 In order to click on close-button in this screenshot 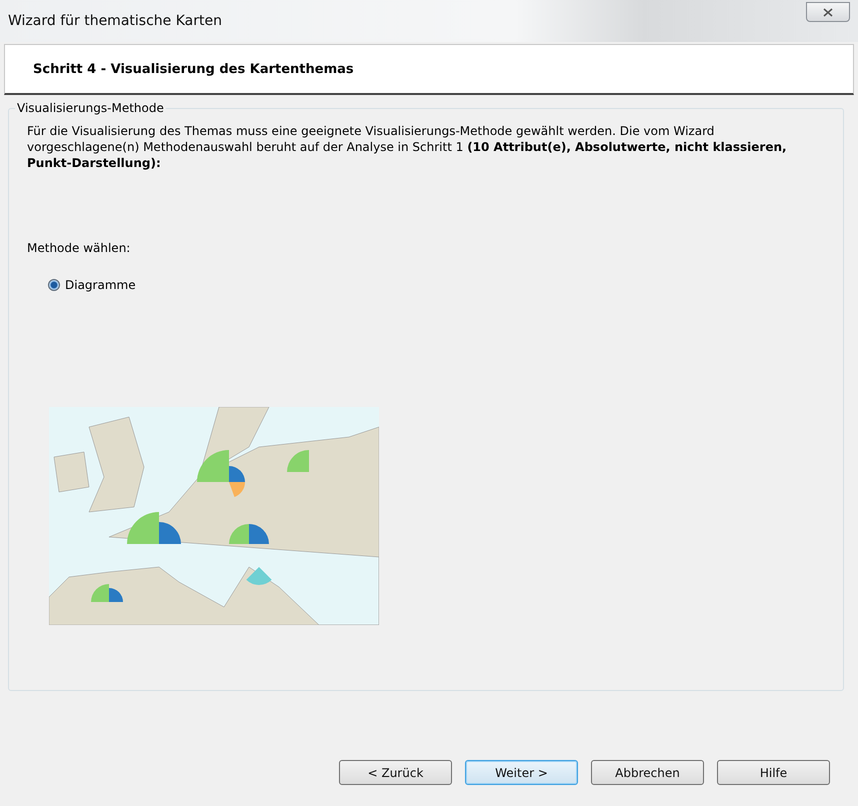, I will do `click(828, 12)`.